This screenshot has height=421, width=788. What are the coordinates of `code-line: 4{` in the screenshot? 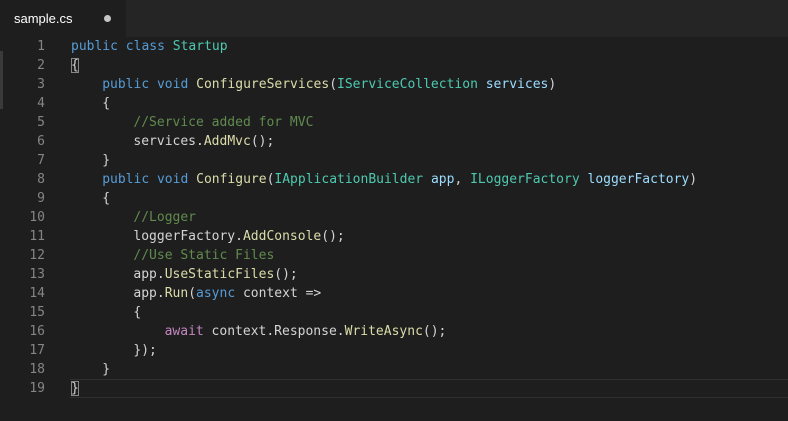 It's located at (394, 103).